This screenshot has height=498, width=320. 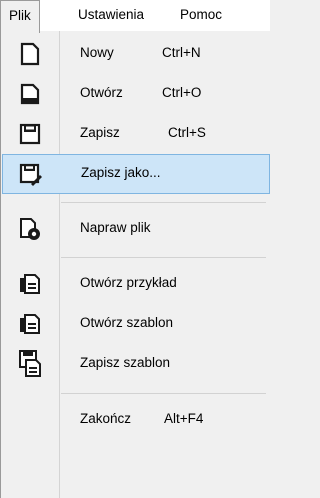 I want to click on menu-item-save-template: Zapisz szablon, so click(x=136, y=364).